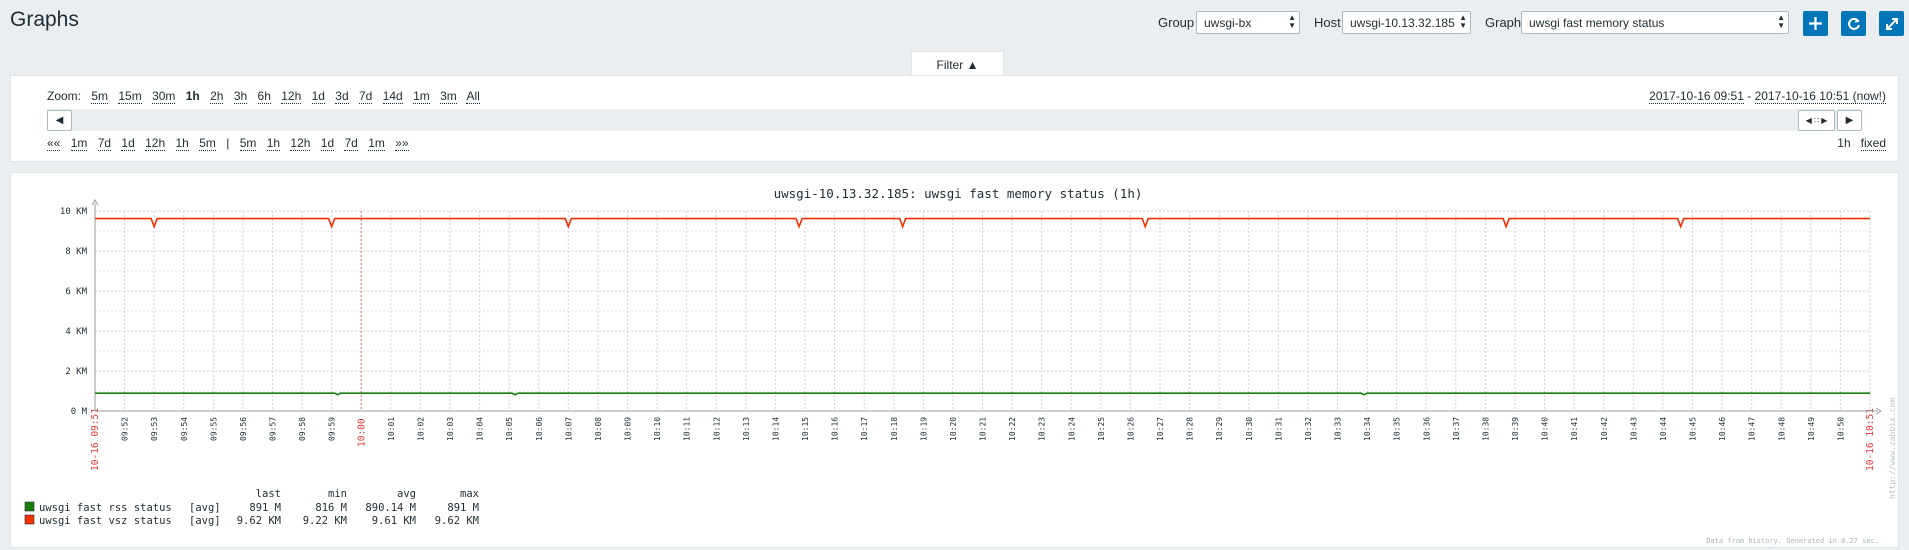  Describe the element at coordinates (1820, 96) in the screenshot. I see `period-to: 2017-10-16 10:51 (now!)` at that location.